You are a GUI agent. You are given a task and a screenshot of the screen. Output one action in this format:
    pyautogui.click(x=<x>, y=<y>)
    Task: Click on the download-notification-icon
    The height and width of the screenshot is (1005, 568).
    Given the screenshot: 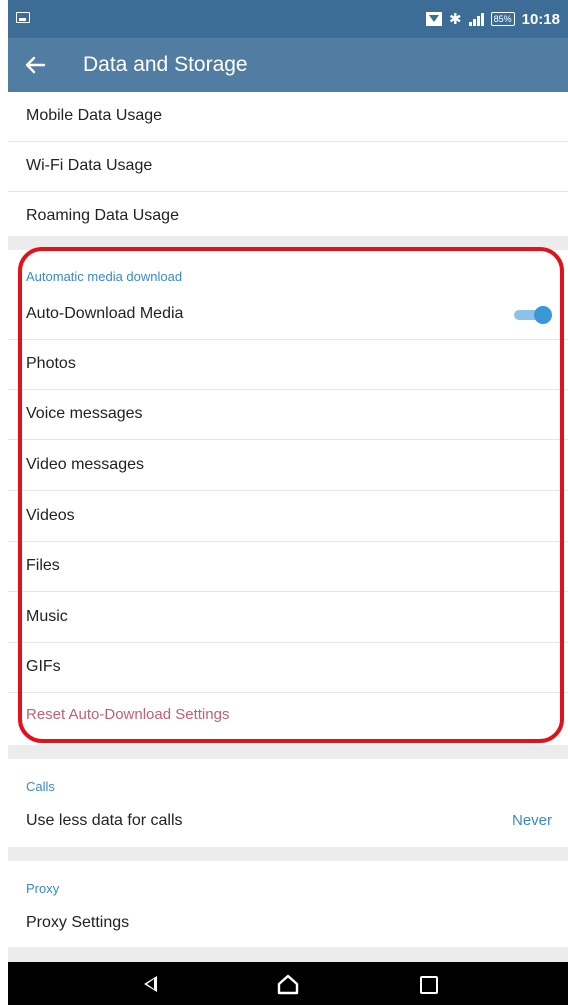 What is the action you would take?
    pyautogui.click(x=434, y=19)
    